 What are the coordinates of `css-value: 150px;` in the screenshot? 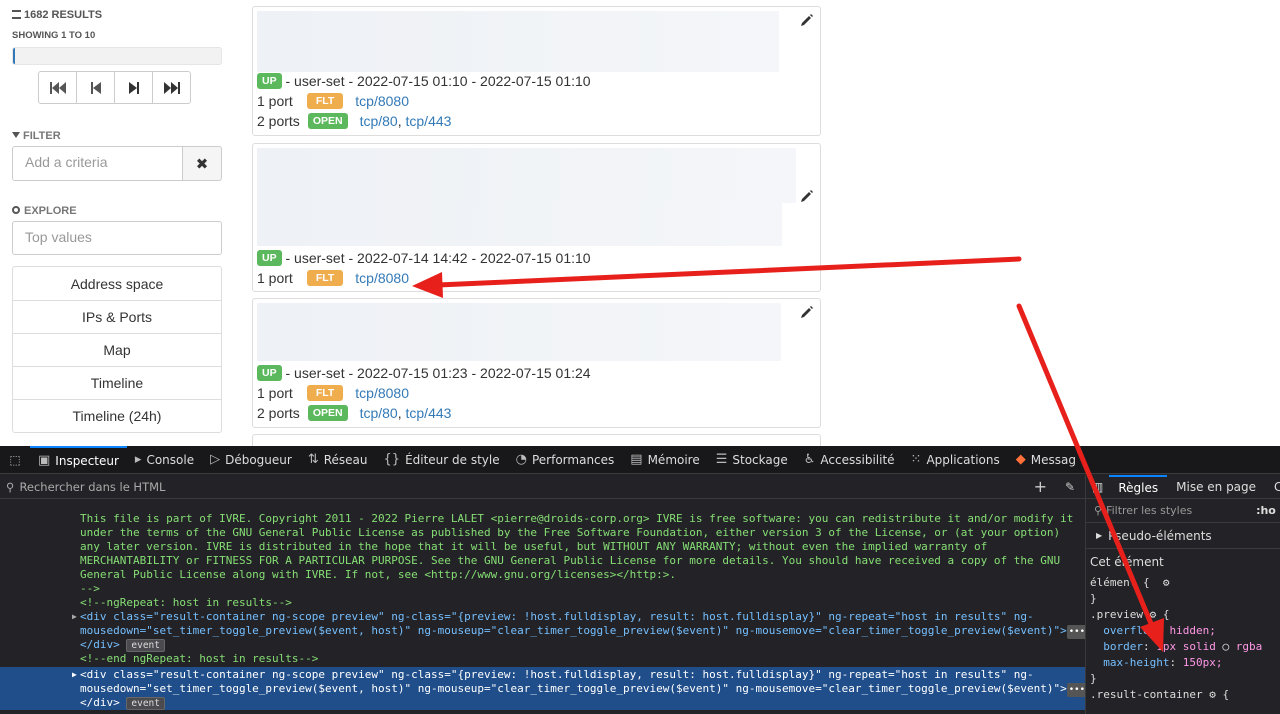 It's located at (1203, 662).